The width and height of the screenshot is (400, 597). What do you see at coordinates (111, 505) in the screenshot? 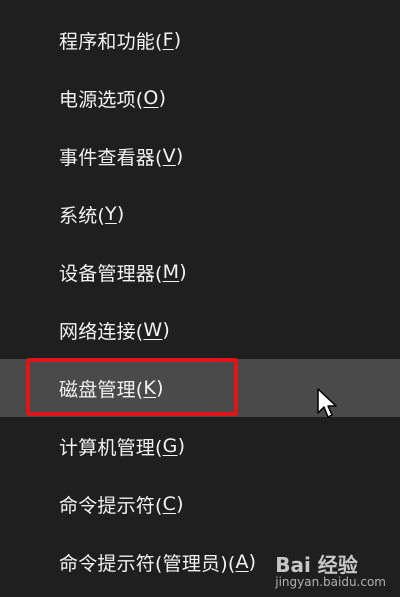
I see `menu-item-label: 命令提示符(` at bounding box center [111, 505].